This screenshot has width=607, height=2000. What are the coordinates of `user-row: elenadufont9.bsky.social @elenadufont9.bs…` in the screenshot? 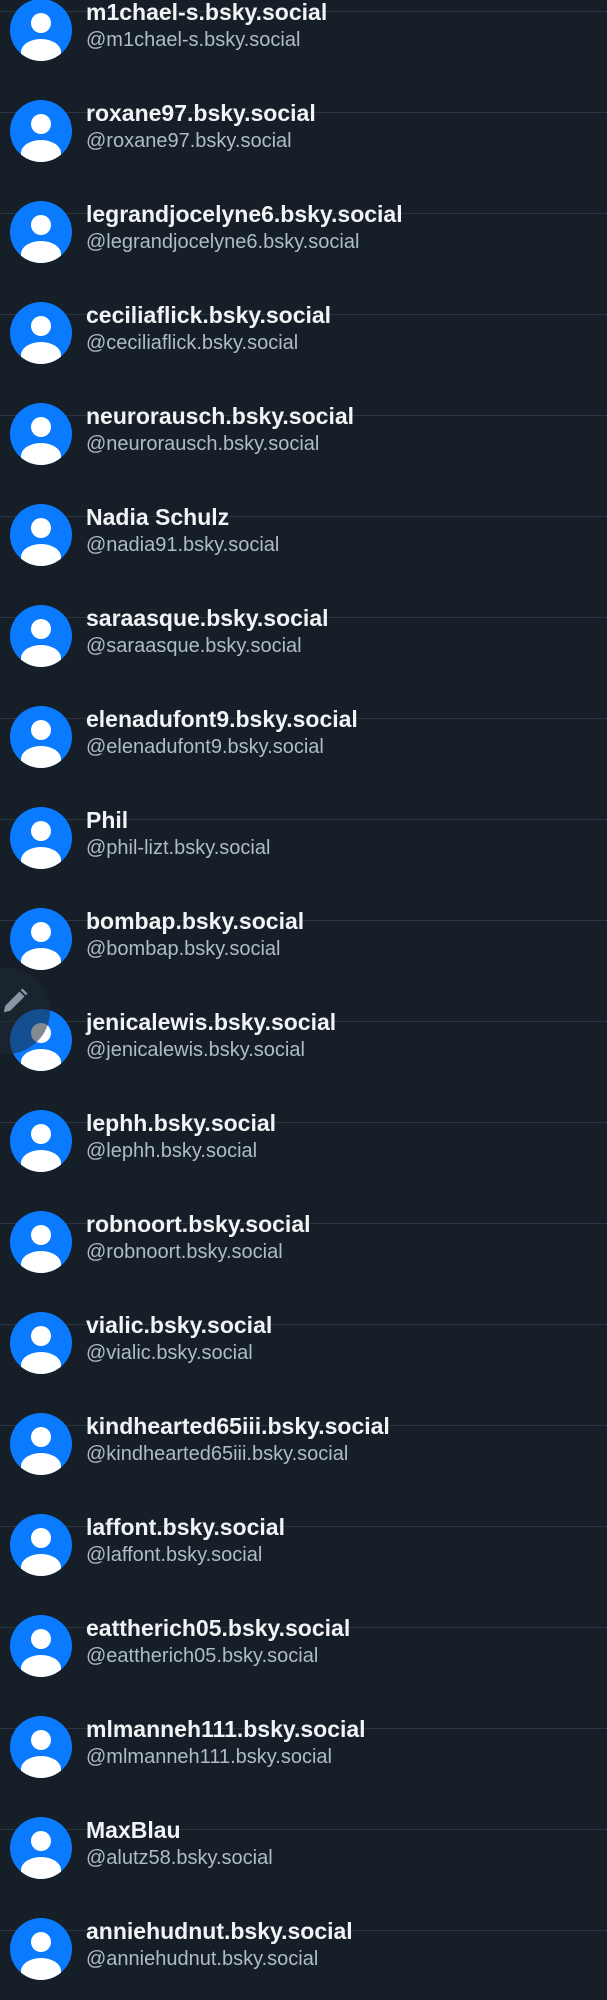 It's located at (303, 693).